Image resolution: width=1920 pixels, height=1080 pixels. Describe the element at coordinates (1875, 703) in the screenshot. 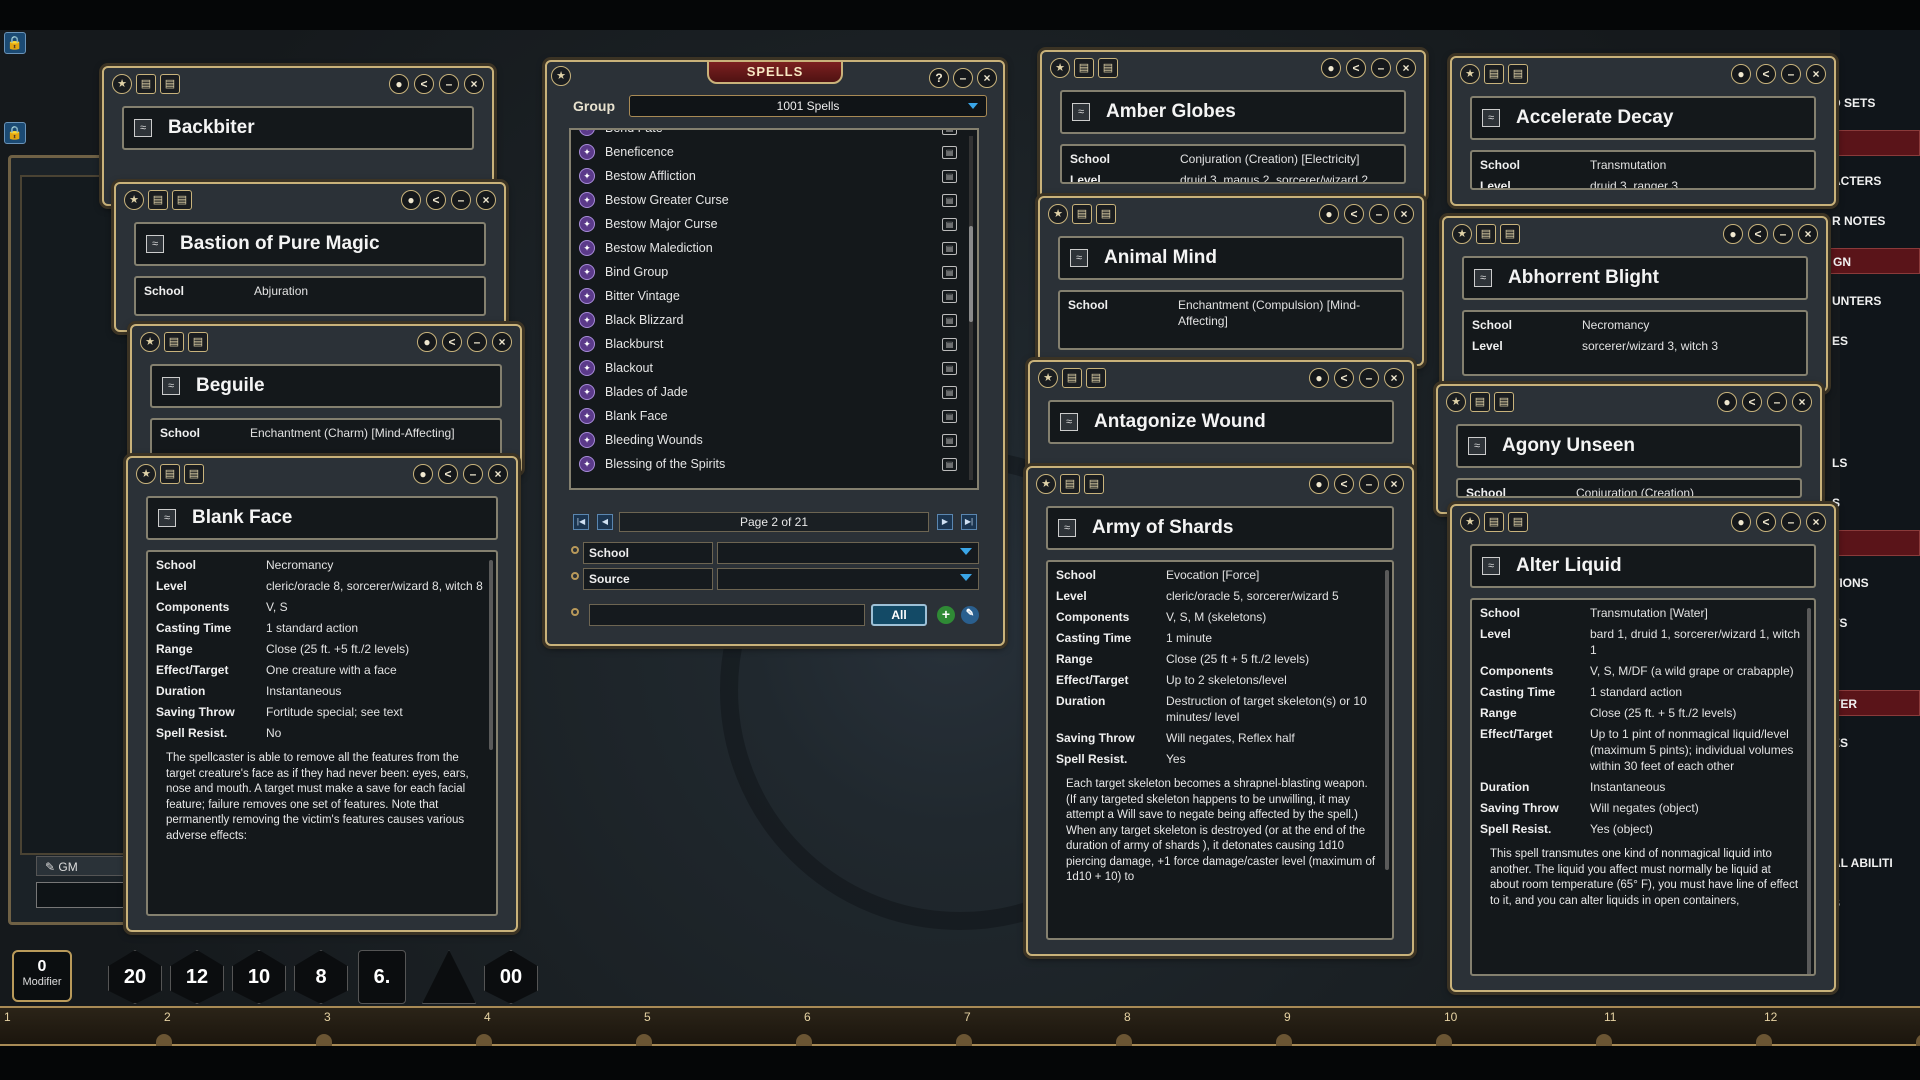

I see `sidebar-item: TER` at that location.